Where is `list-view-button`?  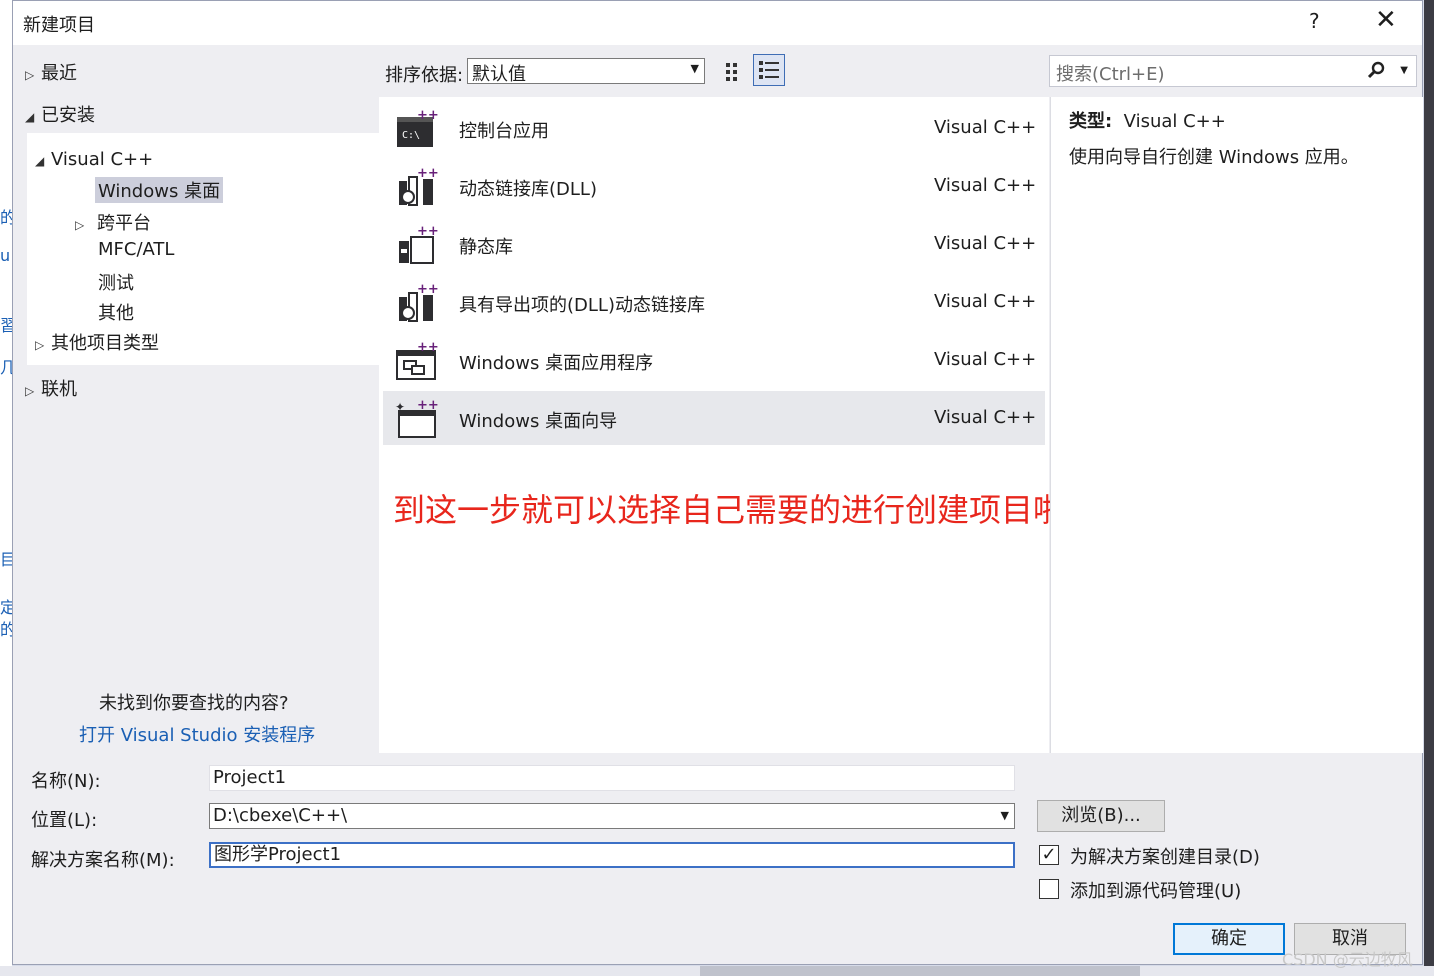 list-view-button is located at coordinates (769, 70).